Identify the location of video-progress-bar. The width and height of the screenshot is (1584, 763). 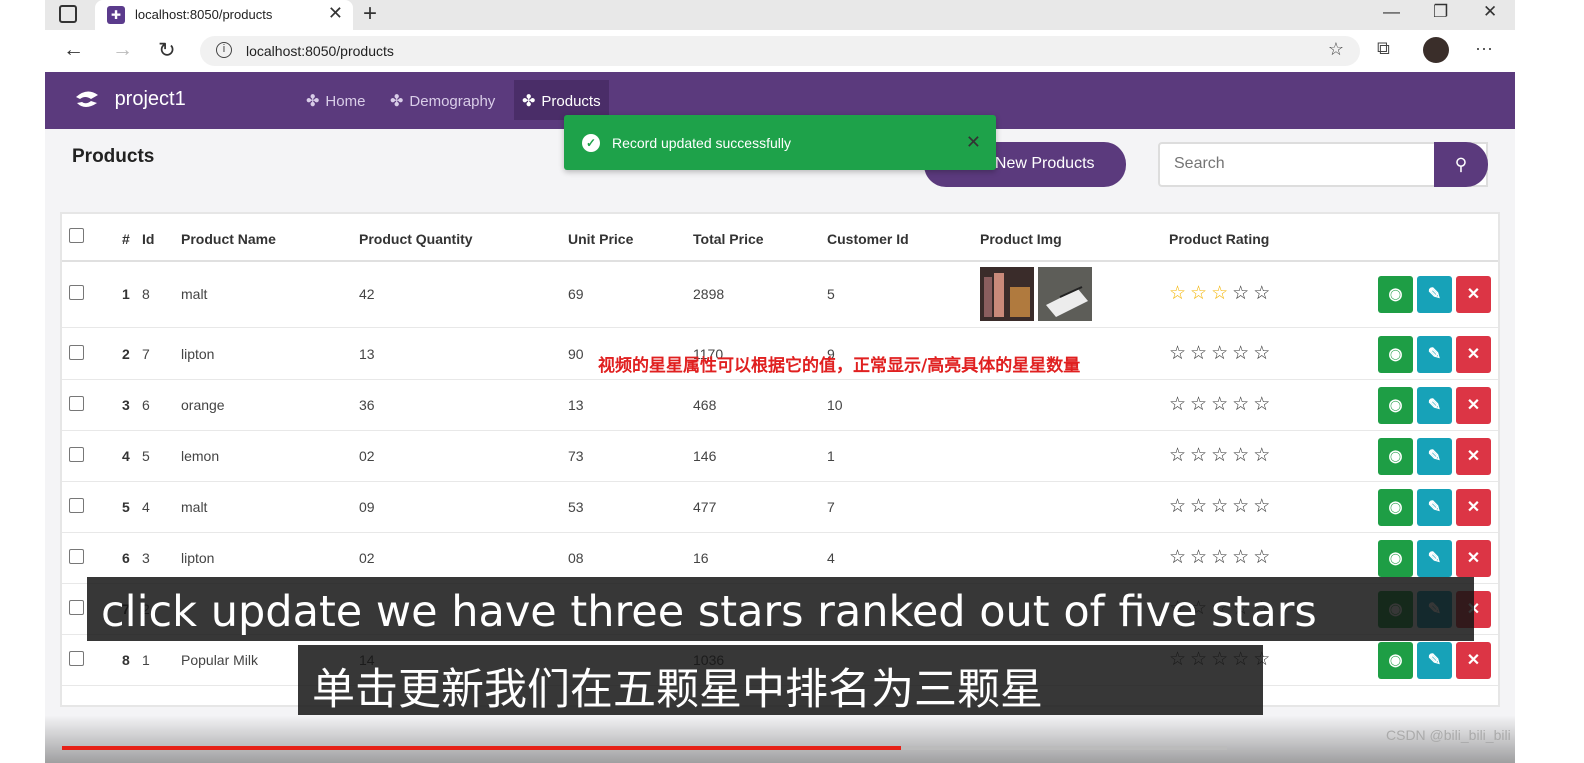
(644, 748).